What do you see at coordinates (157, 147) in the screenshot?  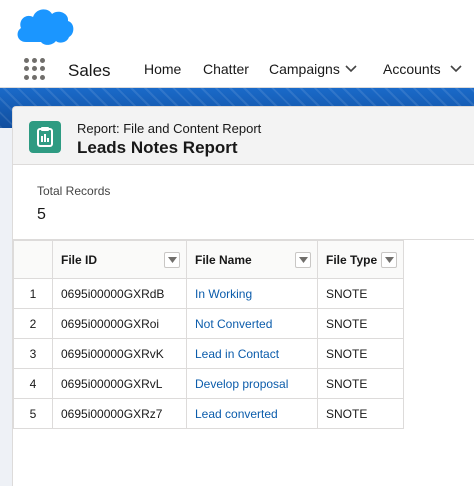 I see `page-title: Leads Notes Report` at bounding box center [157, 147].